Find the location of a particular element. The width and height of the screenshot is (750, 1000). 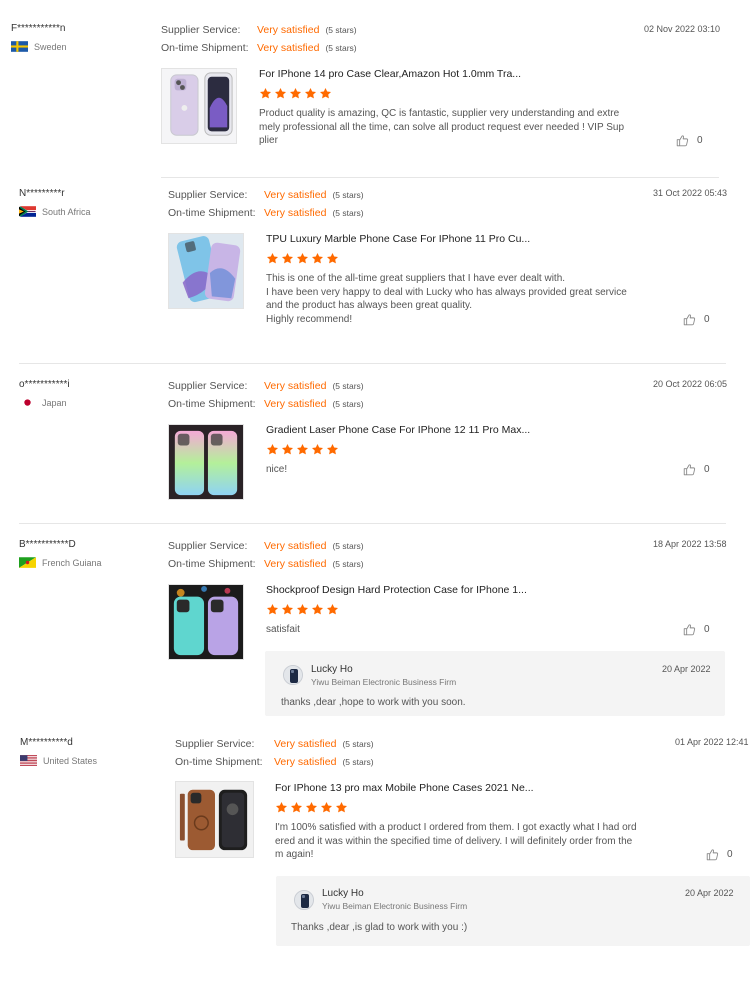

united-states-flag-icon is located at coordinates (28, 760).